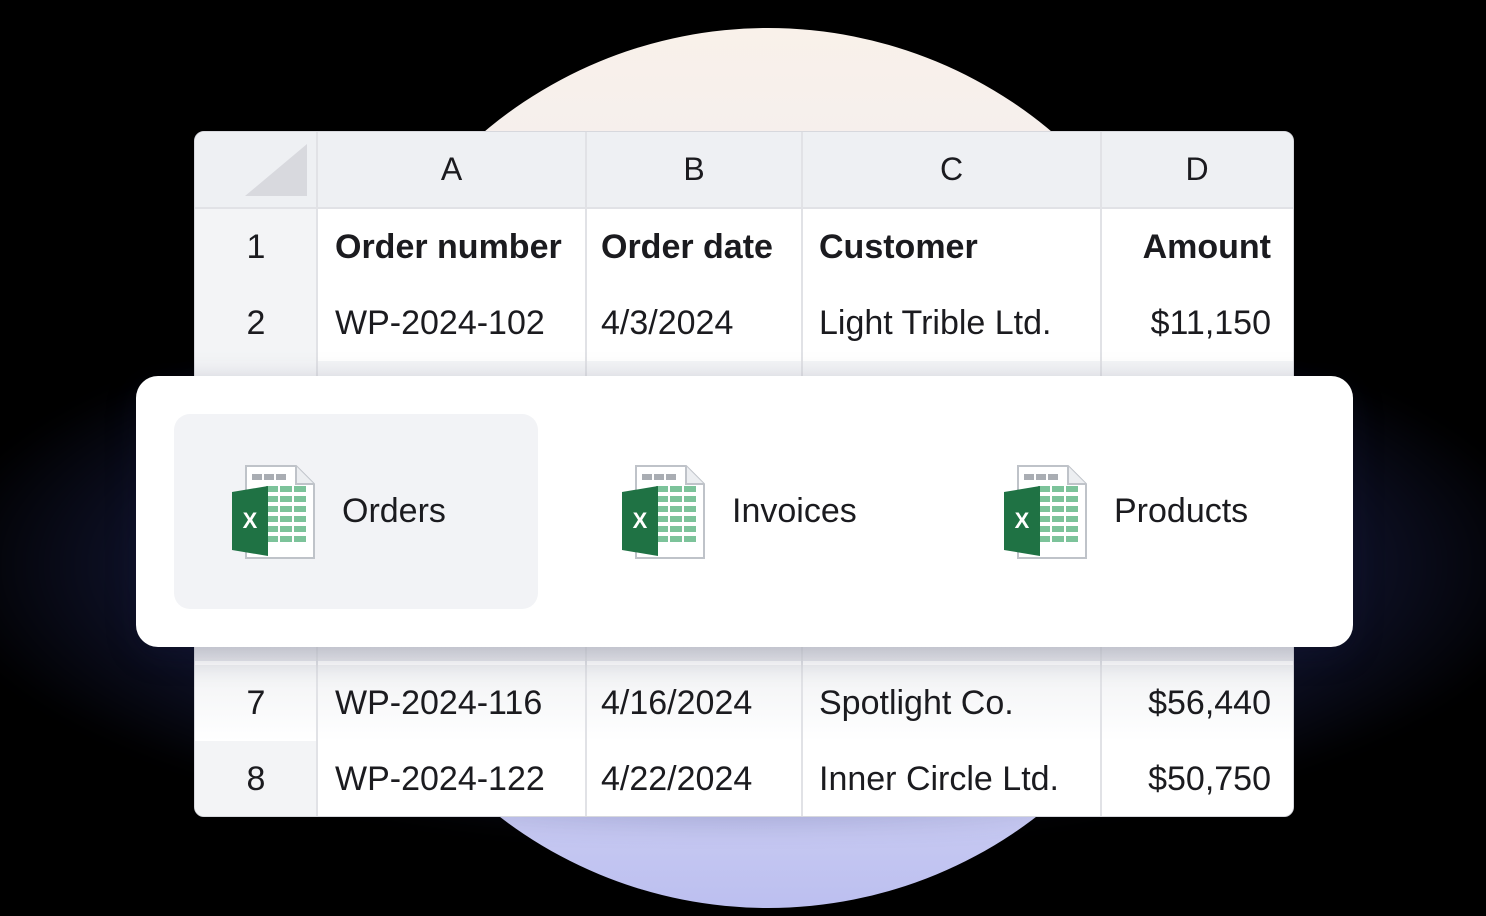 This screenshot has height=916, width=1486. What do you see at coordinates (916, 703) in the screenshot?
I see `cell-customer: Spotlight Co.` at bounding box center [916, 703].